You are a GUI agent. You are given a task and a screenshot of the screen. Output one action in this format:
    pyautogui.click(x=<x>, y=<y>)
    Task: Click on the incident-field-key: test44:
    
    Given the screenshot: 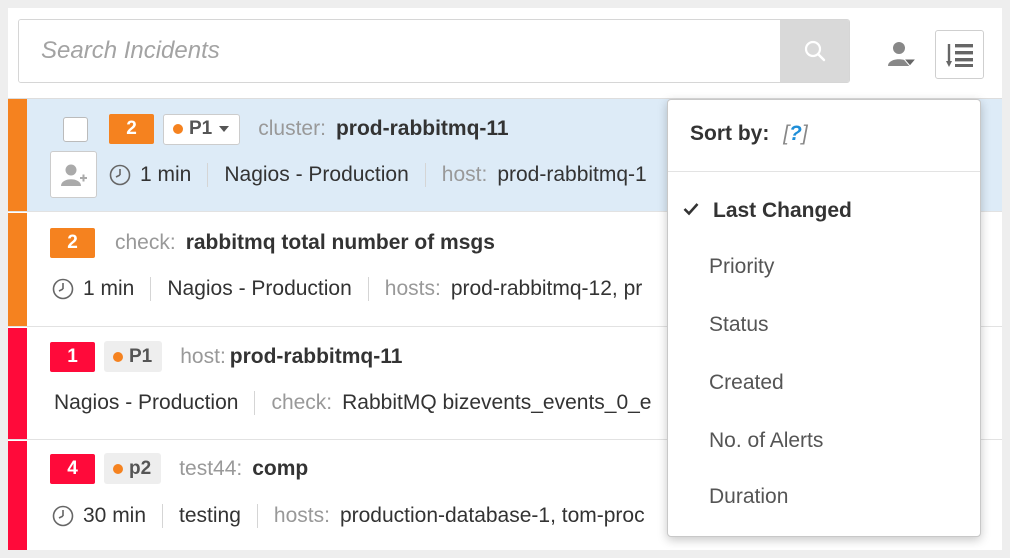 What is the action you would take?
    pyautogui.click(x=211, y=468)
    